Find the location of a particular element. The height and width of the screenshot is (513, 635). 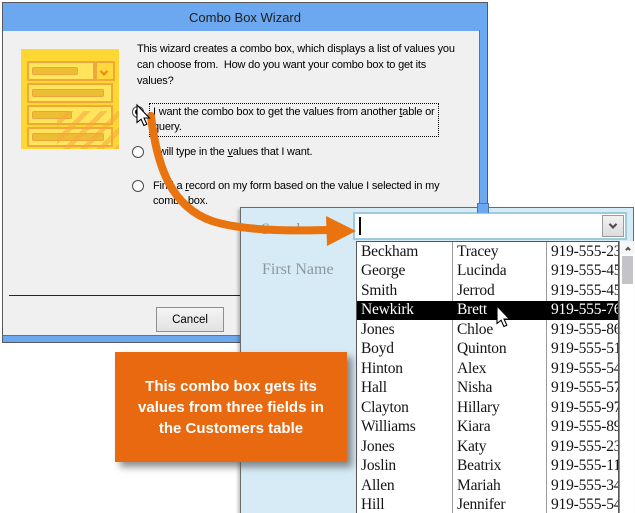

list-row: Jones Katy 919-555-23 is located at coordinates (487, 447).